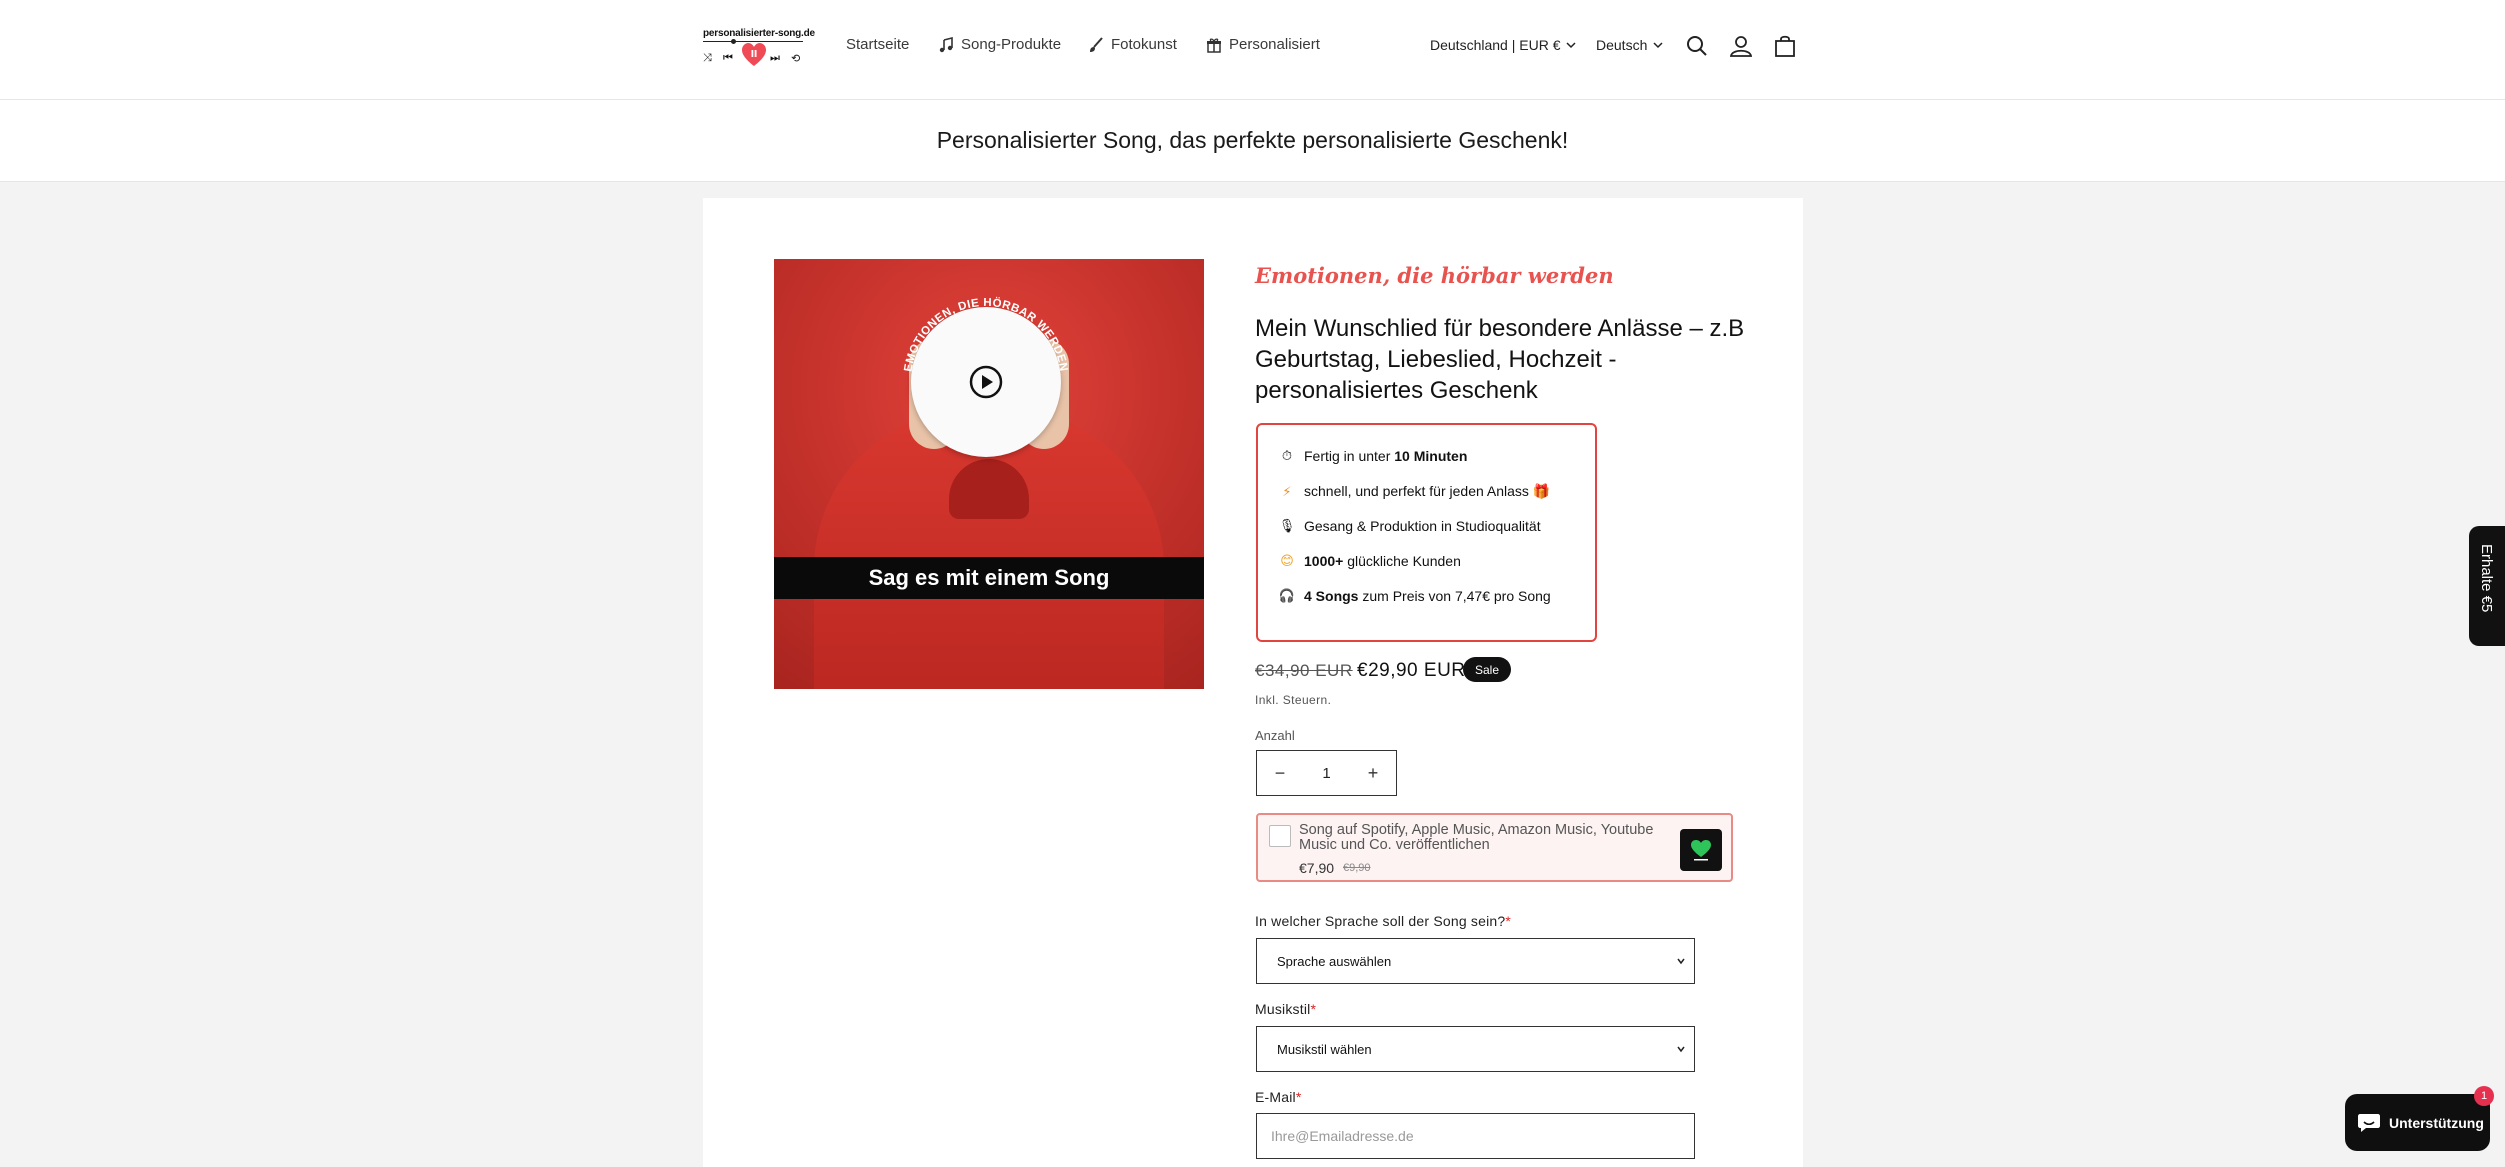 Image resolution: width=2505 pixels, height=1167 pixels. I want to click on feature-item: 🎙 Gesang & Produktion in Studioqualität, so click(1409, 526).